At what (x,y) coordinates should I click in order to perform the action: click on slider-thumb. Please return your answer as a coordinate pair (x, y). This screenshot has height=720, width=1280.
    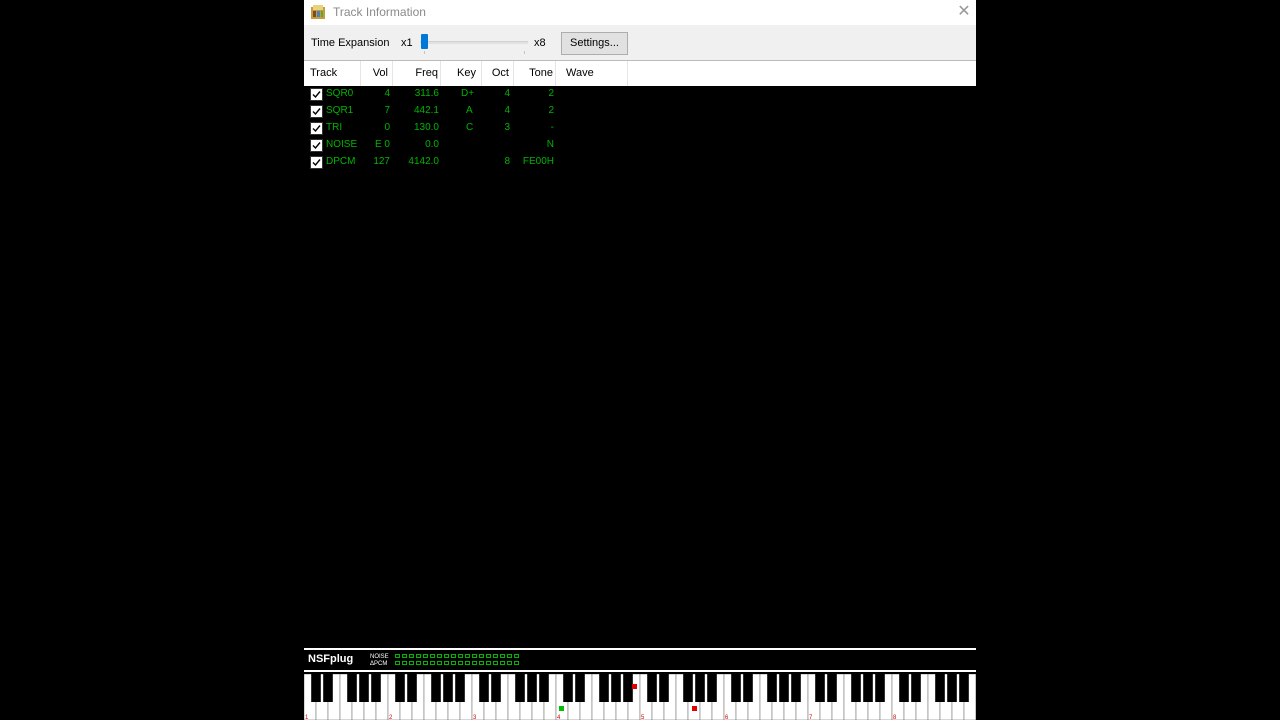
    Looking at the image, I should click on (424, 41).